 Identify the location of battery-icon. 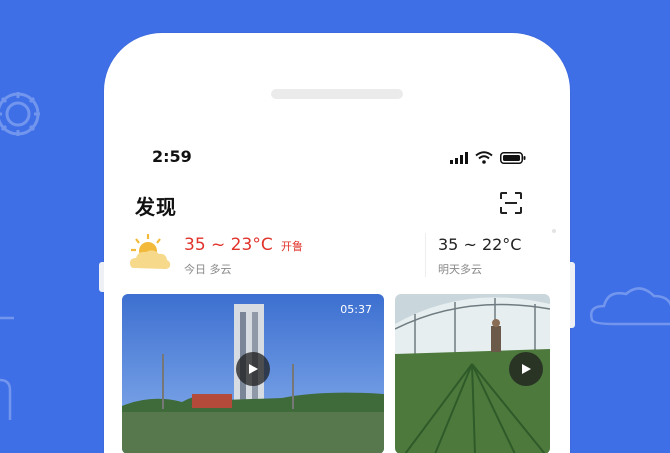
(513, 157).